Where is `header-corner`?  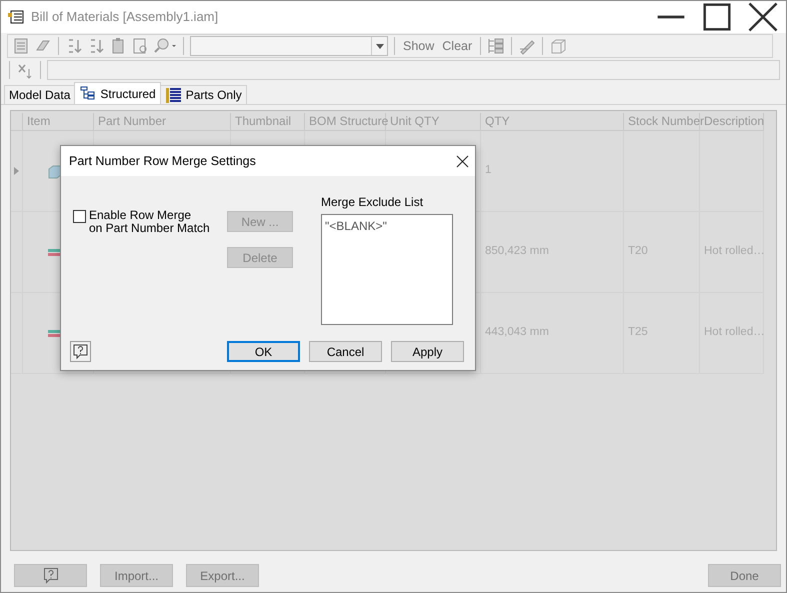 header-corner is located at coordinates (17, 122).